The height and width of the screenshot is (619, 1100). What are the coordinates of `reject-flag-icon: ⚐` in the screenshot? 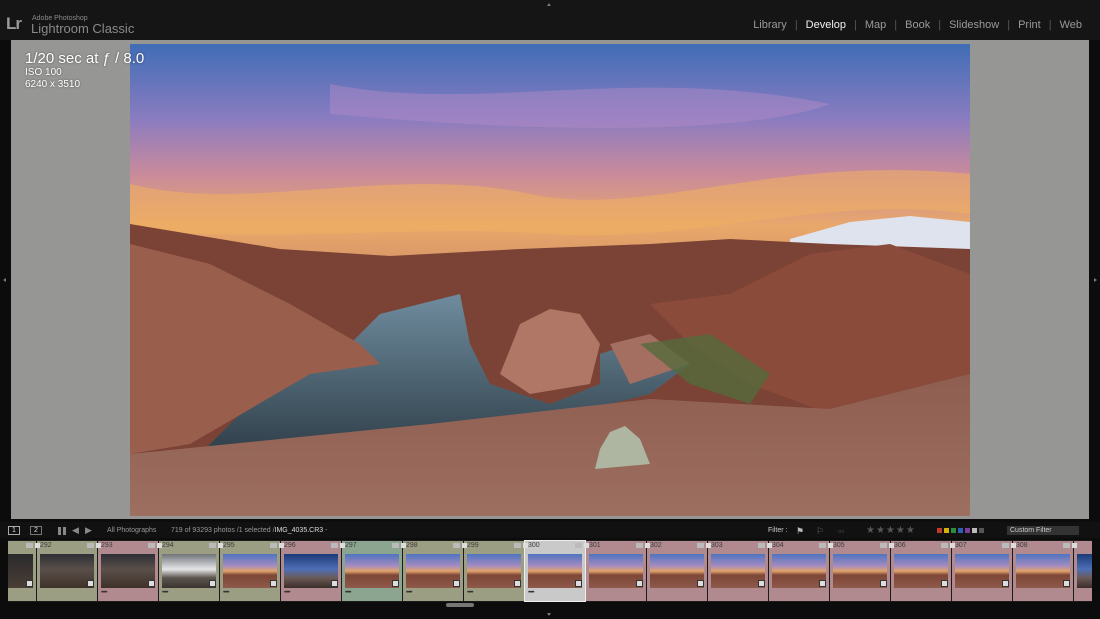 It's located at (820, 531).